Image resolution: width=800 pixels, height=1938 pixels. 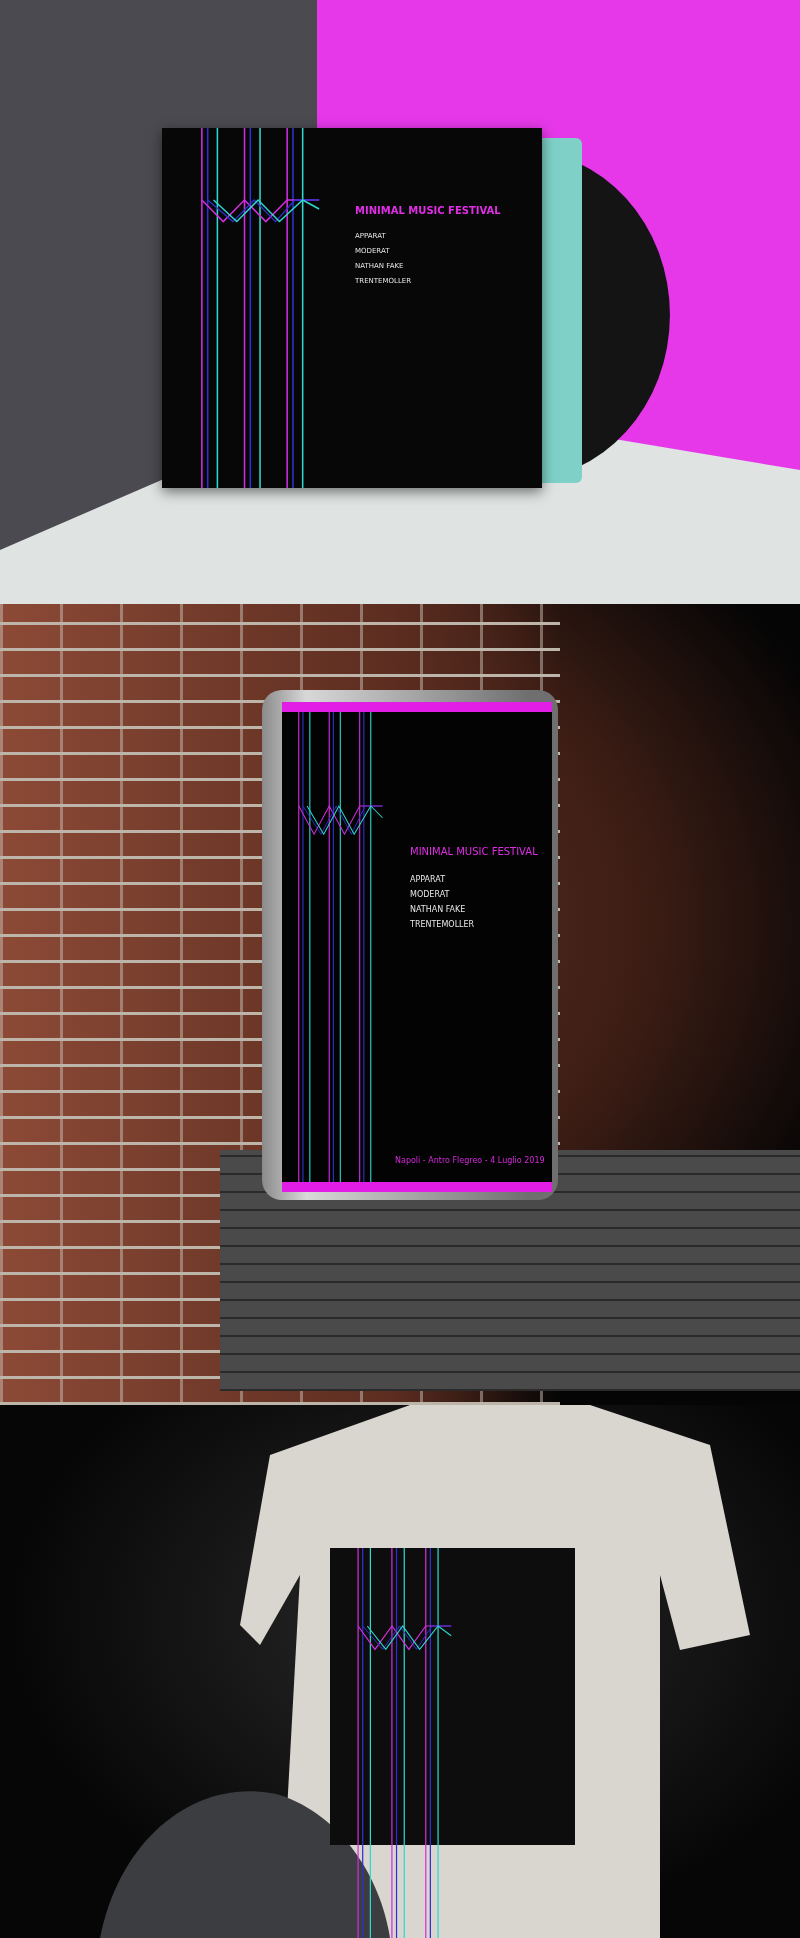 I want to click on artist-name: TRENTEMOLLER, so click(x=443, y=924).